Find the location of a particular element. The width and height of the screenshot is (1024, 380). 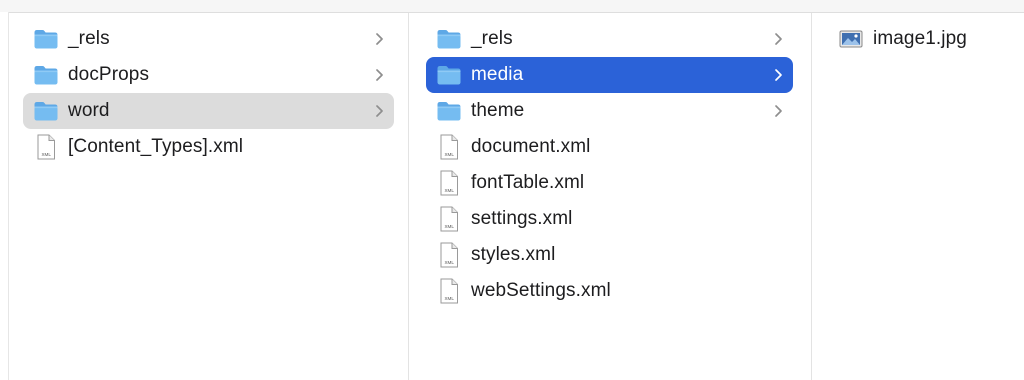

item-label: webSettings.xml is located at coordinates (541, 290).